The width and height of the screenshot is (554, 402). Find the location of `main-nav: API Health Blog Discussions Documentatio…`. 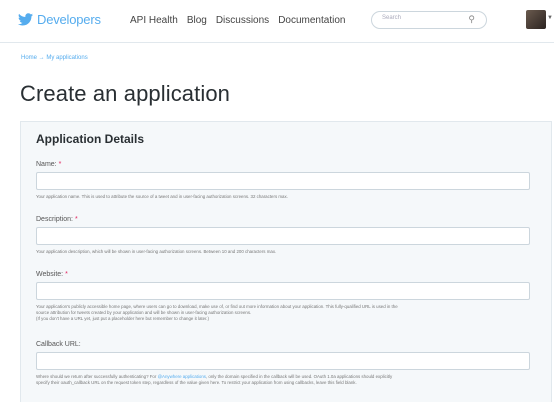

main-nav: API Health Blog Discussions Documentatio… is located at coordinates (242, 20).